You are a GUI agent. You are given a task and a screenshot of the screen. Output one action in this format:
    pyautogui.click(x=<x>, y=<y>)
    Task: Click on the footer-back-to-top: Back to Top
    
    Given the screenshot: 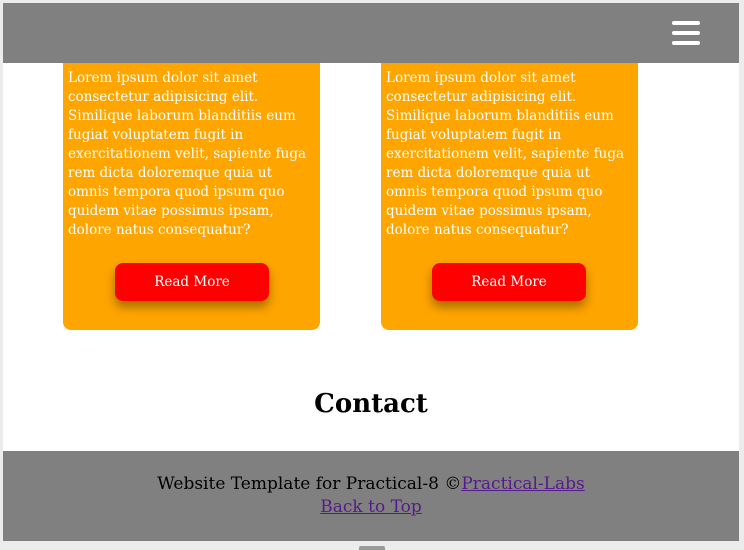 What is the action you would take?
    pyautogui.click(x=371, y=507)
    